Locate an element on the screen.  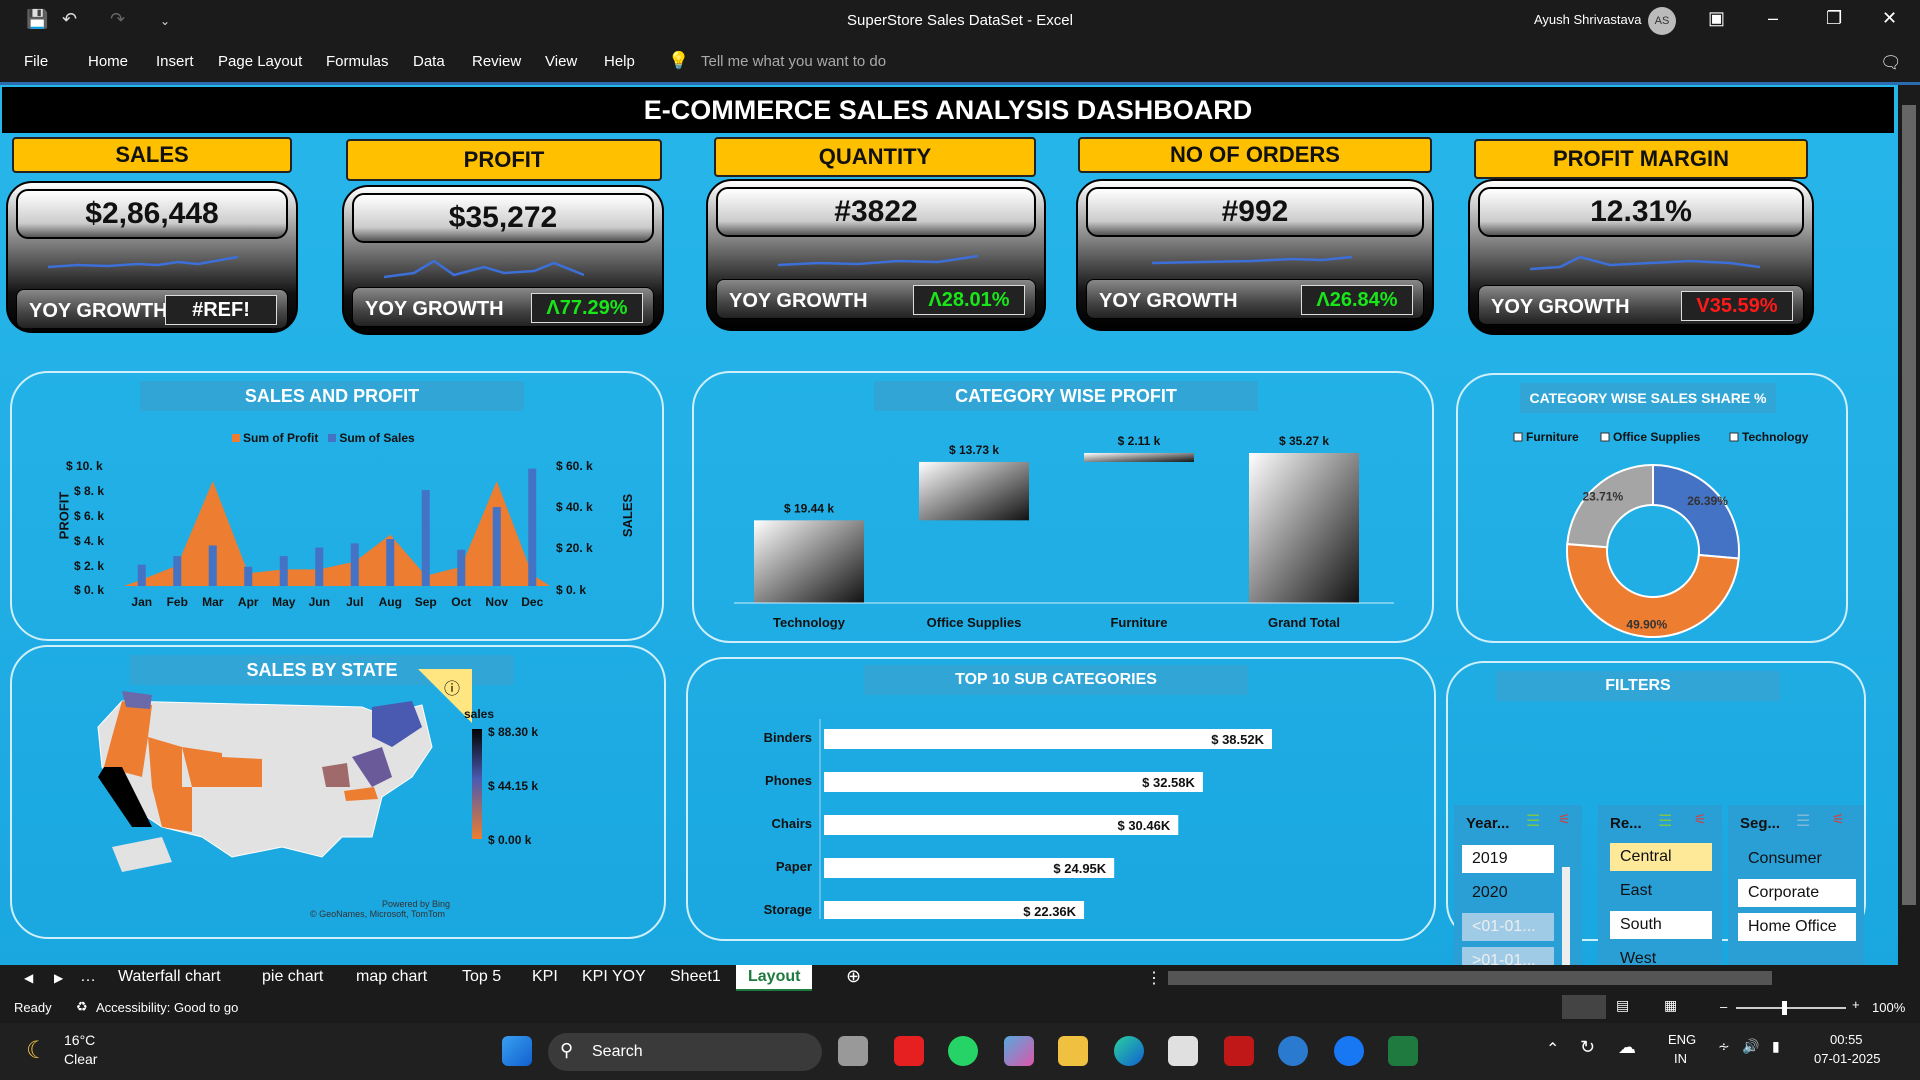
page-break-view-icon: ▦ is located at coordinates (1670, 1005).